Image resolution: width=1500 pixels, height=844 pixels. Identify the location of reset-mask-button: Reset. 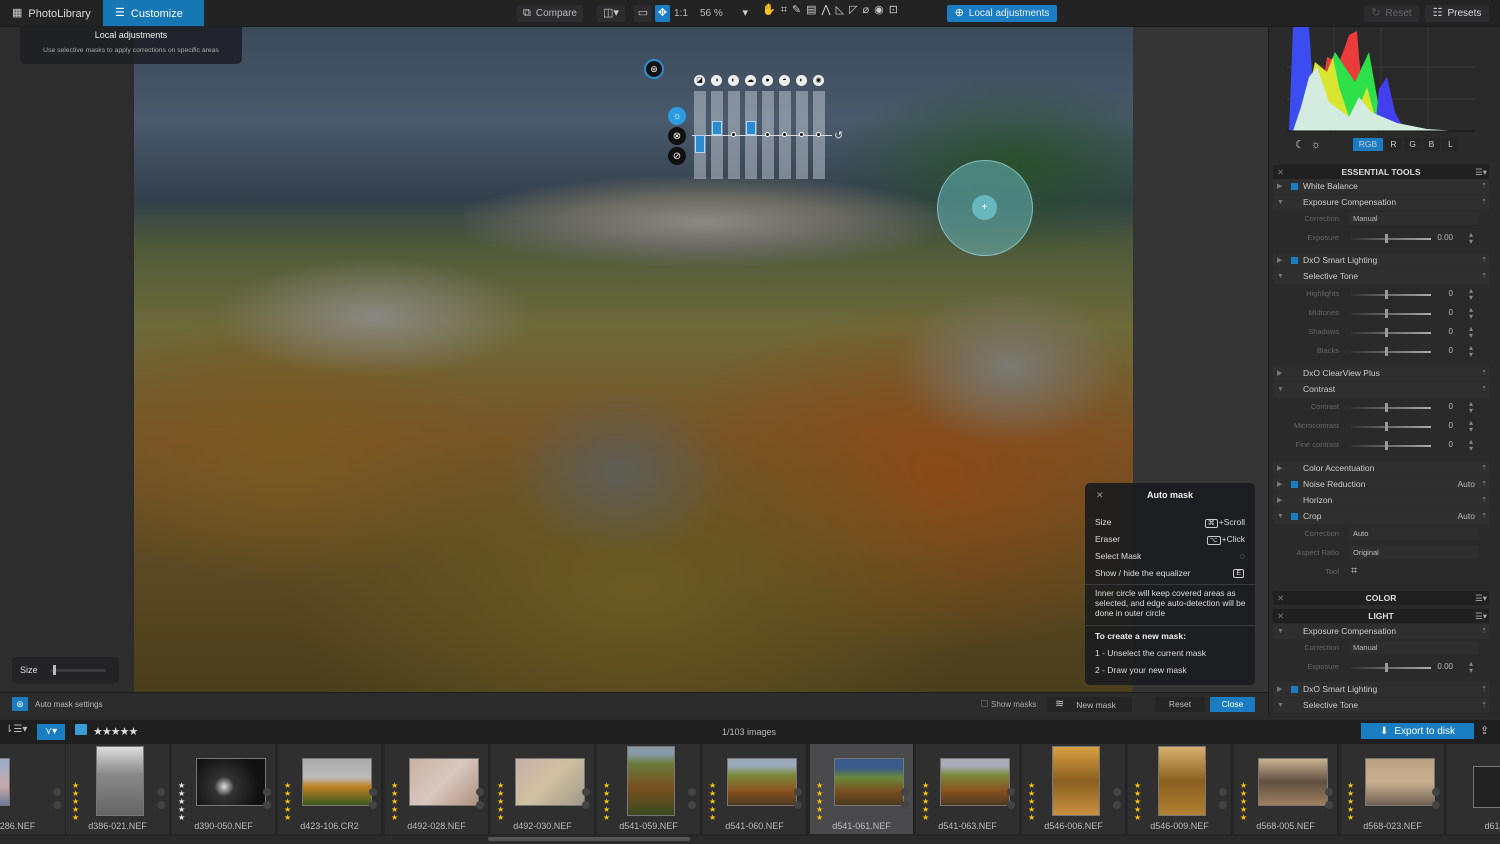
(1180, 704).